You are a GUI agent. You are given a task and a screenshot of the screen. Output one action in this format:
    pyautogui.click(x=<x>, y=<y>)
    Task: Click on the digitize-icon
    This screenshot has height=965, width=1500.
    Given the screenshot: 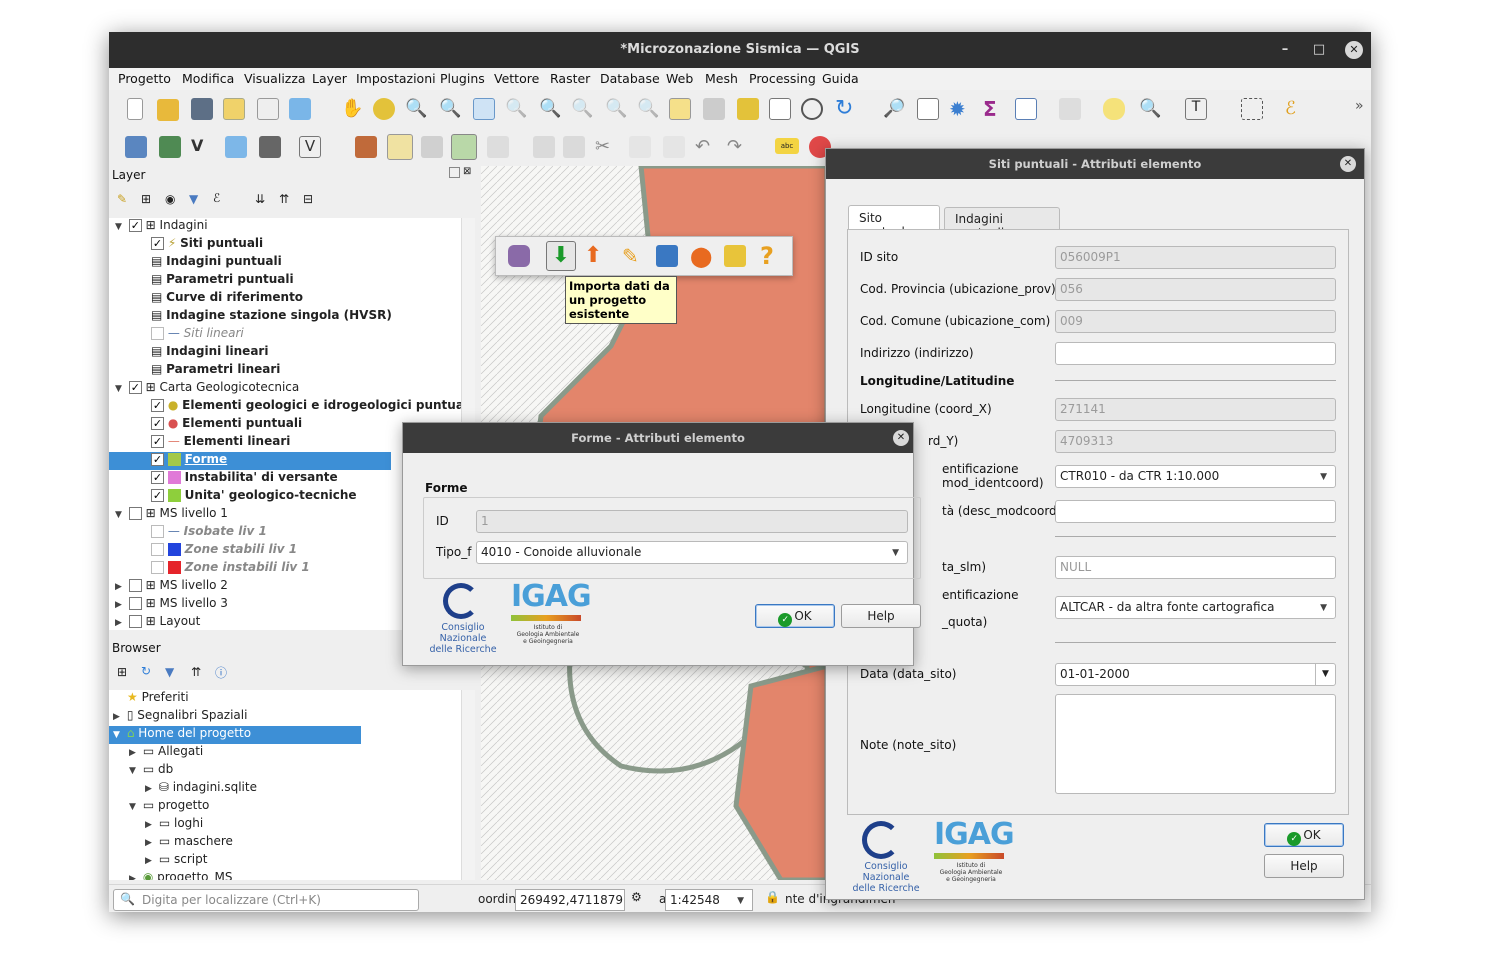 What is the action you would take?
    pyautogui.click(x=236, y=147)
    